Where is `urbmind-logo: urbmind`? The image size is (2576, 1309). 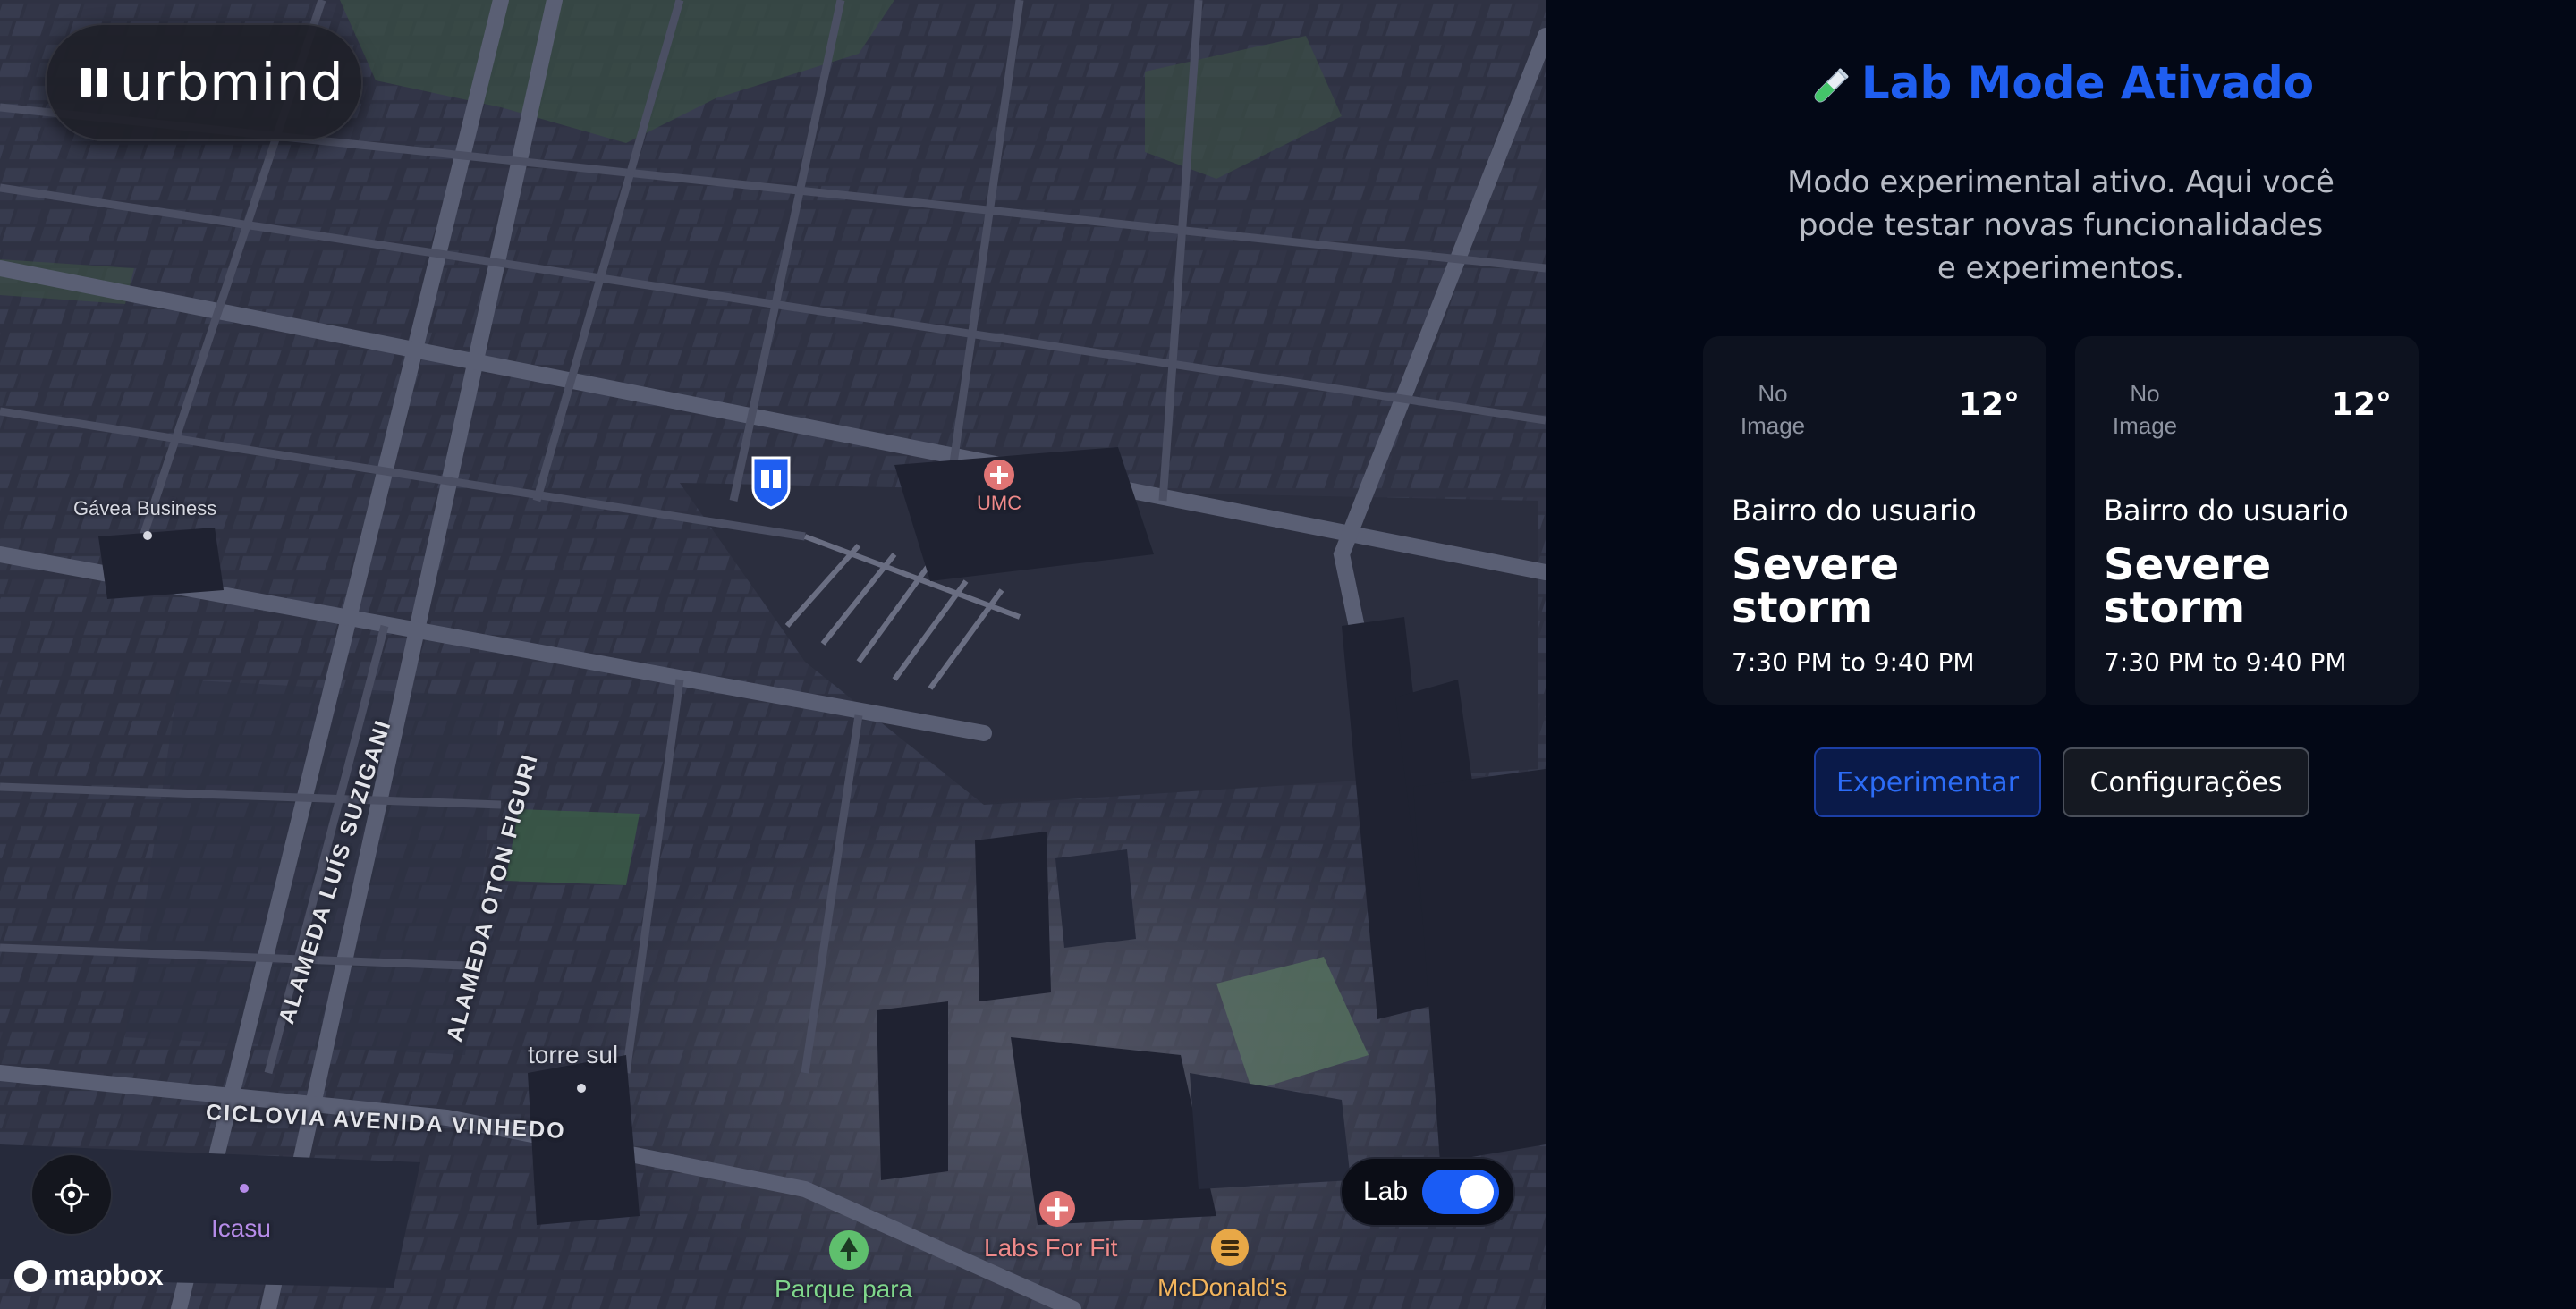
urbmind-logo: urbmind is located at coordinates (204, 82).